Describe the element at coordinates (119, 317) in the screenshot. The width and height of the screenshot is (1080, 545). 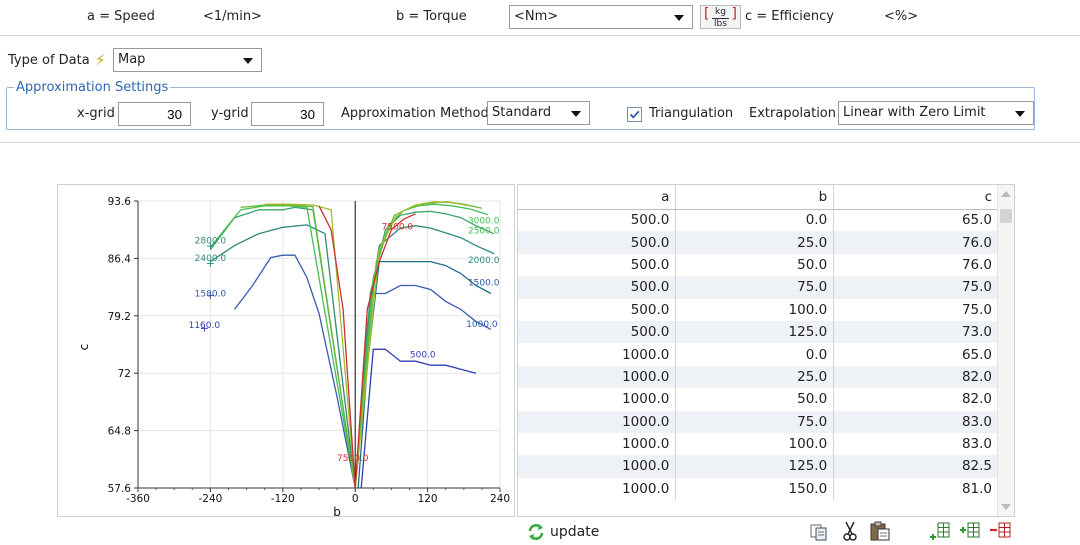
I see `y-tick-label: 79.2` at that location.